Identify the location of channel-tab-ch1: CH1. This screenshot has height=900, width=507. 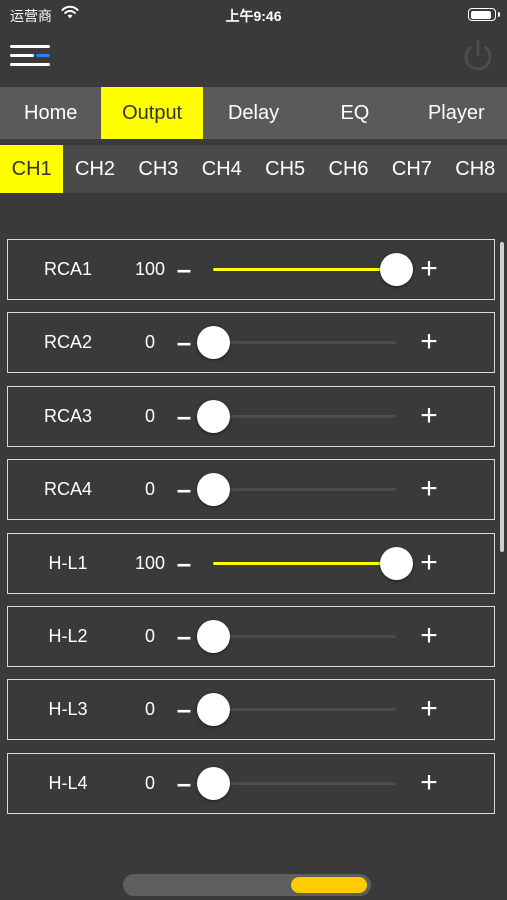
(32, 169).